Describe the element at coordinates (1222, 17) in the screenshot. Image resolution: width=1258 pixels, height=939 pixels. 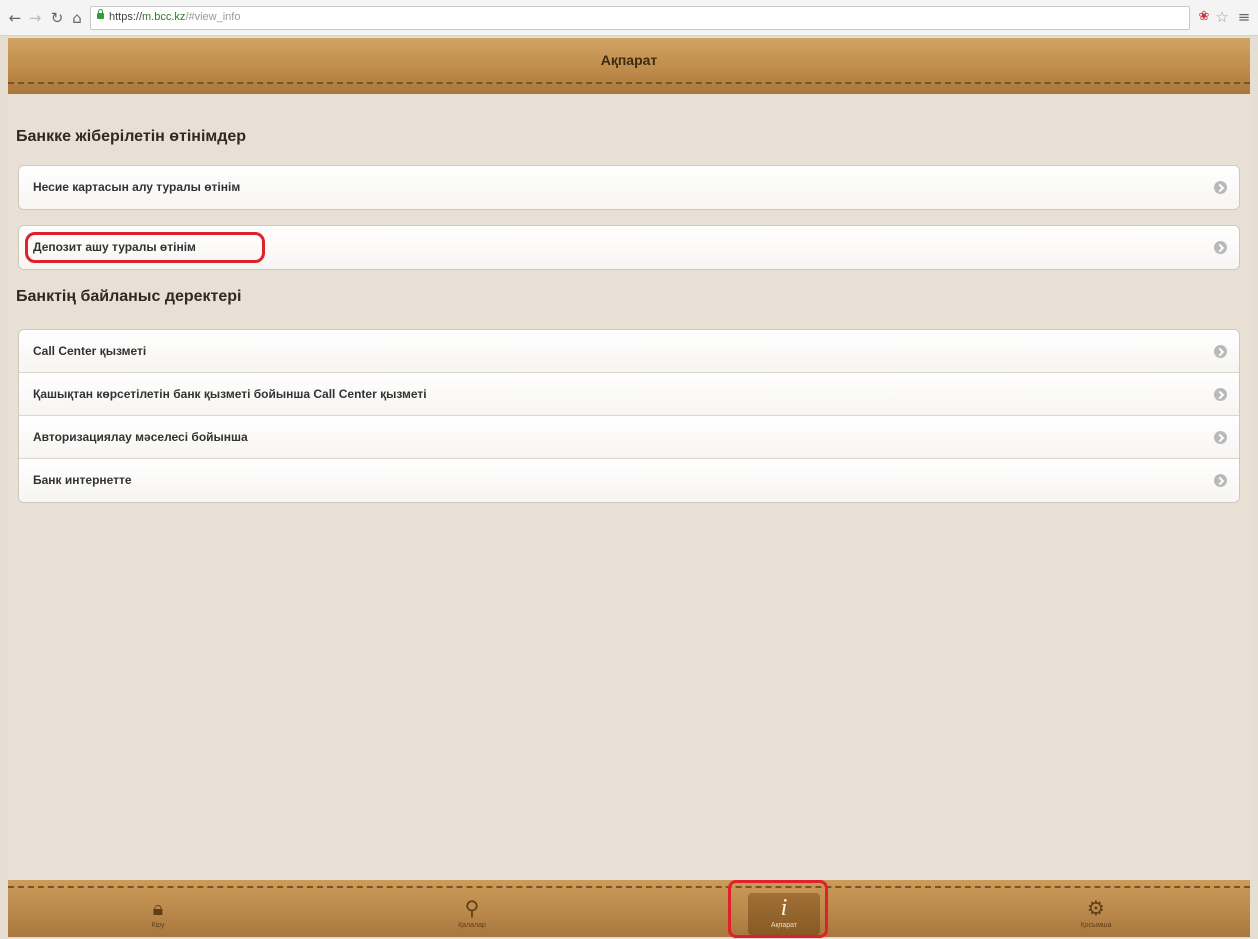
I see `star-icon: ☆` at that location.